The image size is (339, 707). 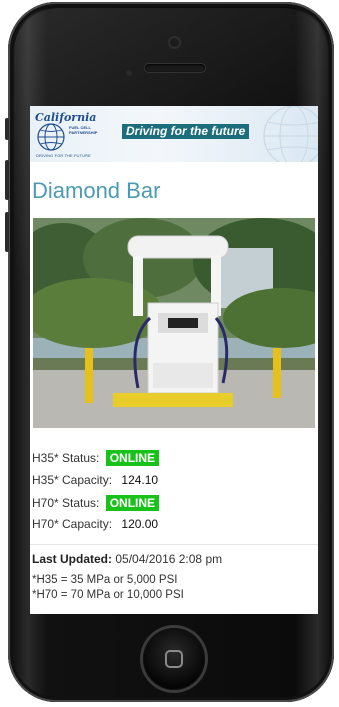 I want to click on slogan-banner: Driving for the future, so click(x=186, y=131).